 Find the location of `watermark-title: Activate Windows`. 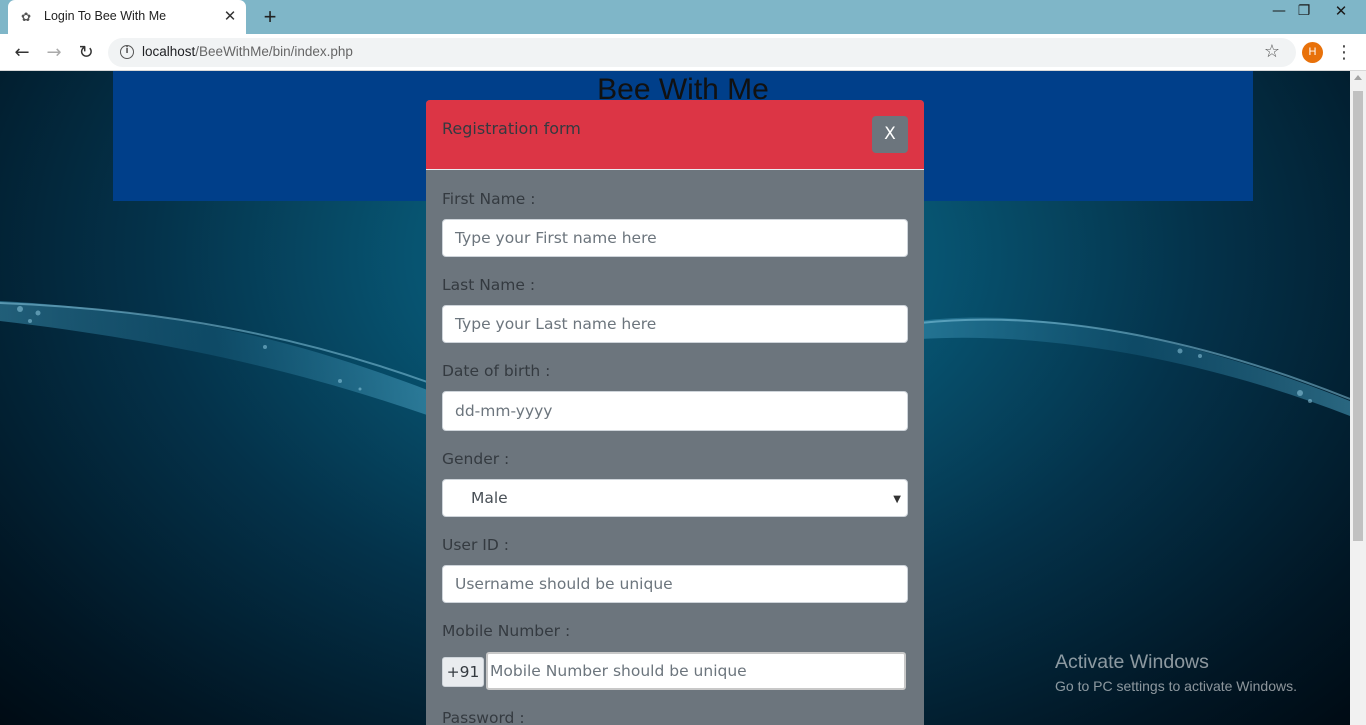

watermark-title: Activate Windows is located at coordinates (1132, 662).